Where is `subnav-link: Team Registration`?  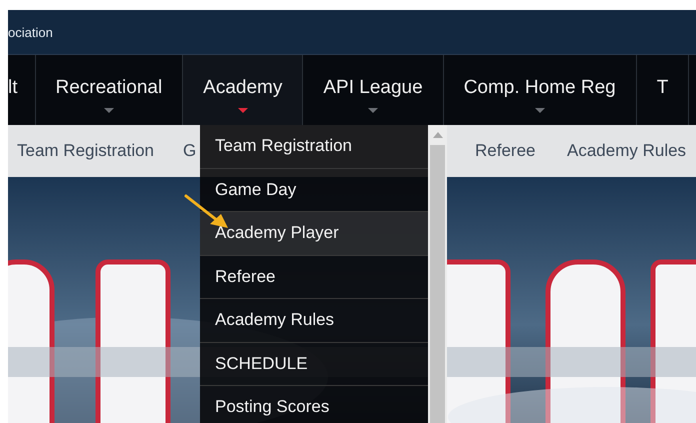 subnav-link: Team Registration is located at coordinates (85, 151).